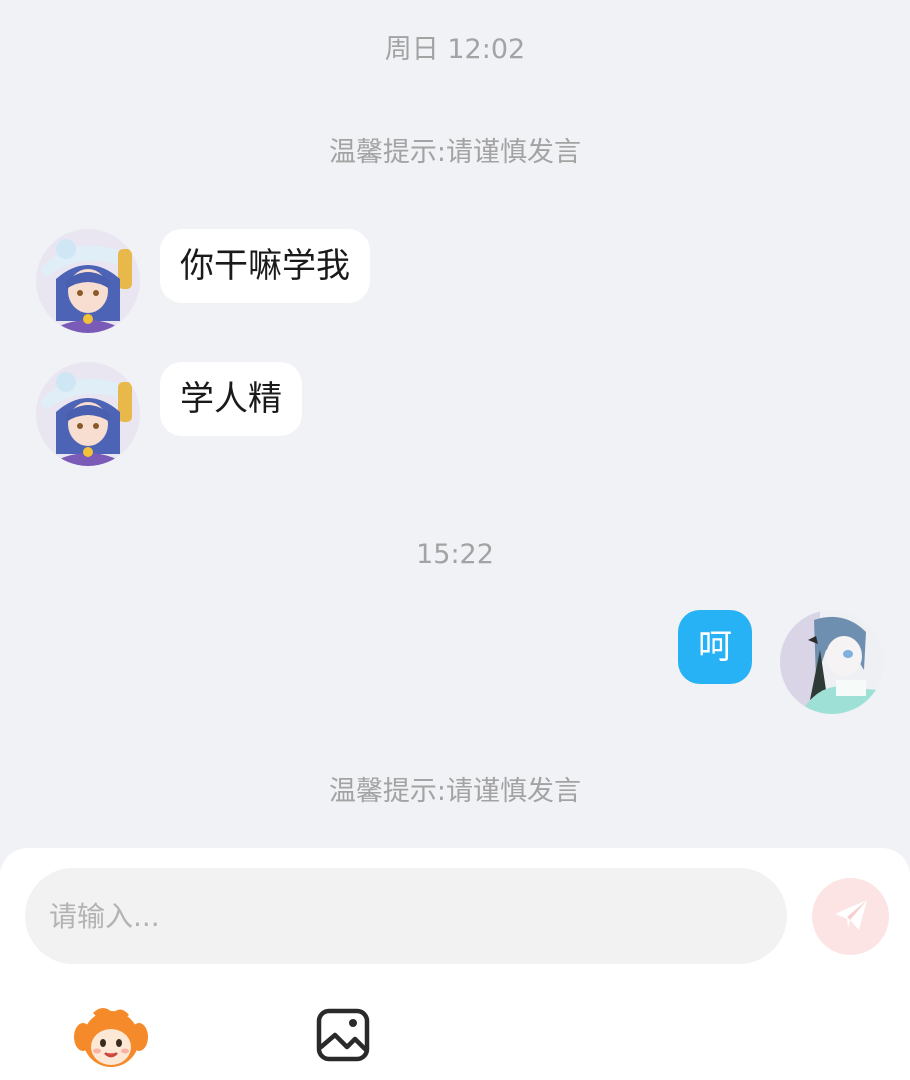 The image size is (910, 1080). I want to click on send-button, so click(850, 916).